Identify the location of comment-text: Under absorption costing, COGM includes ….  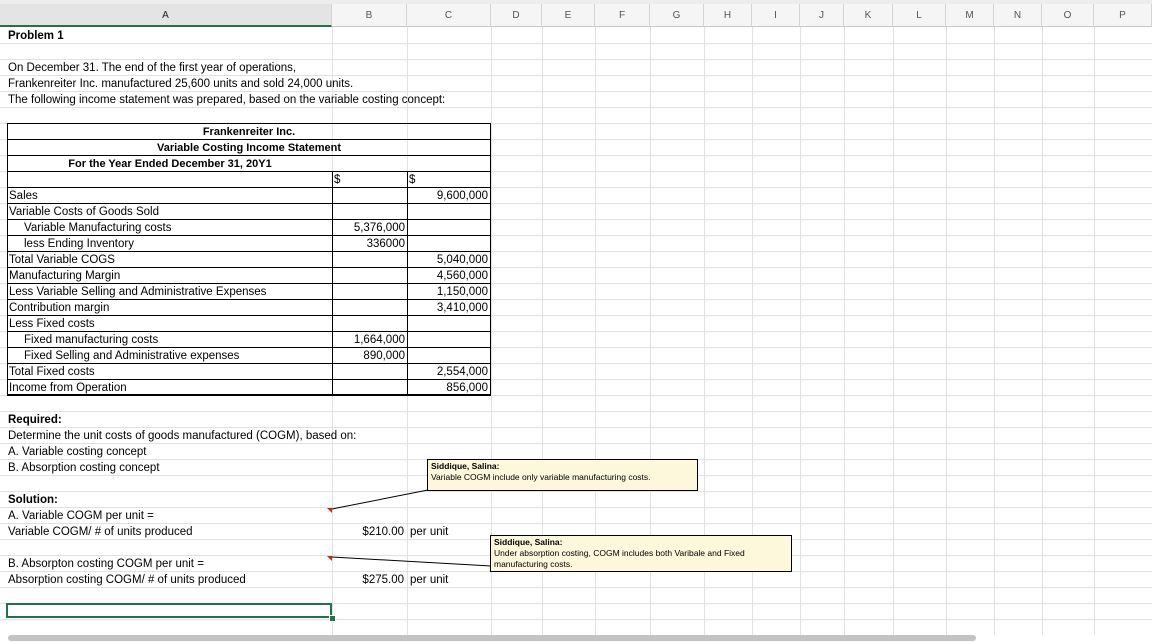
(619, 558).